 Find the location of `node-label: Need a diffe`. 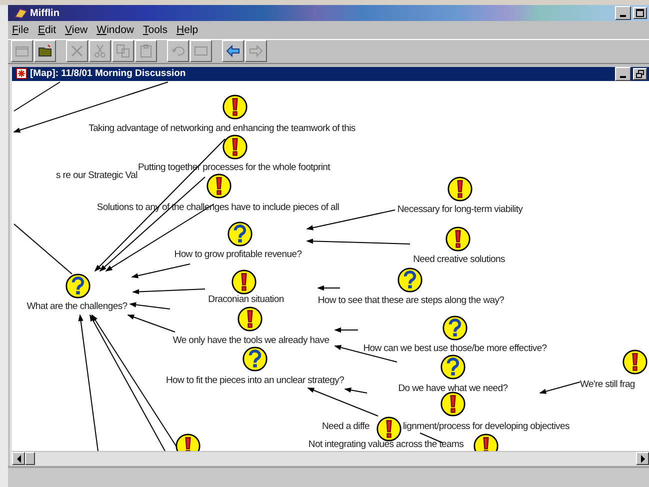

node-label: Need a diffe is located at coordinates (346, 426).